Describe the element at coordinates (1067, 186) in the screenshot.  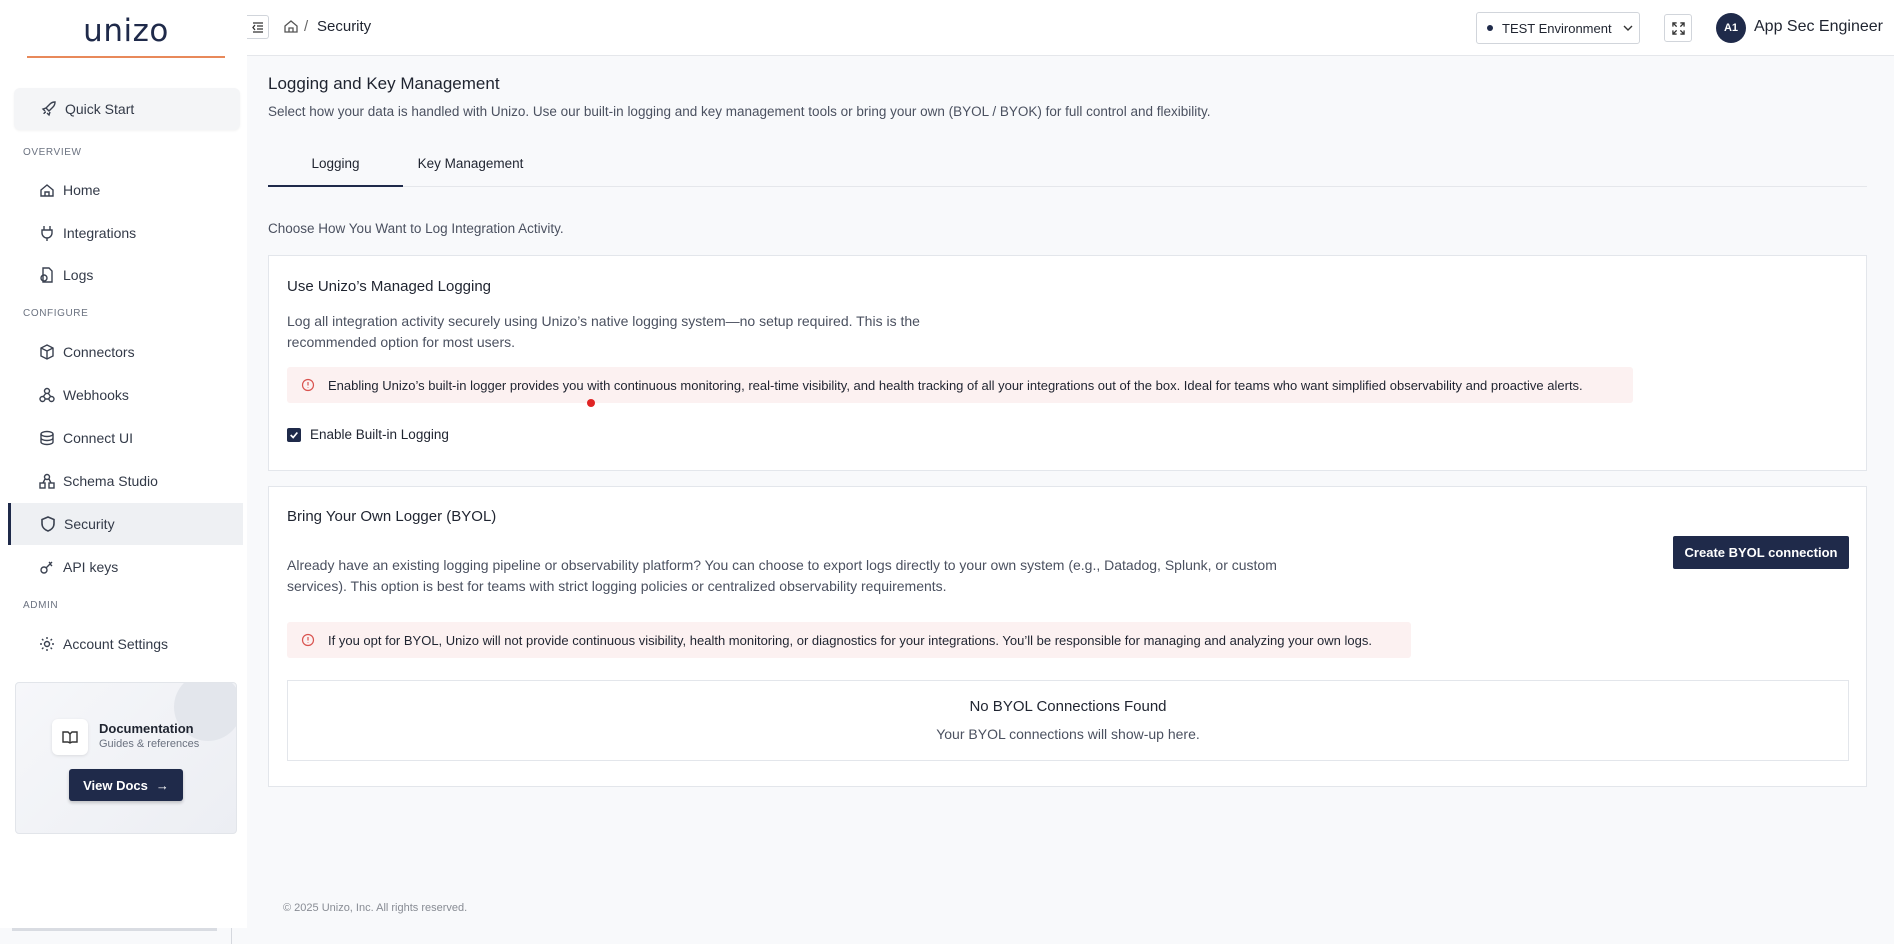
I see `tabs-divider` at that location.